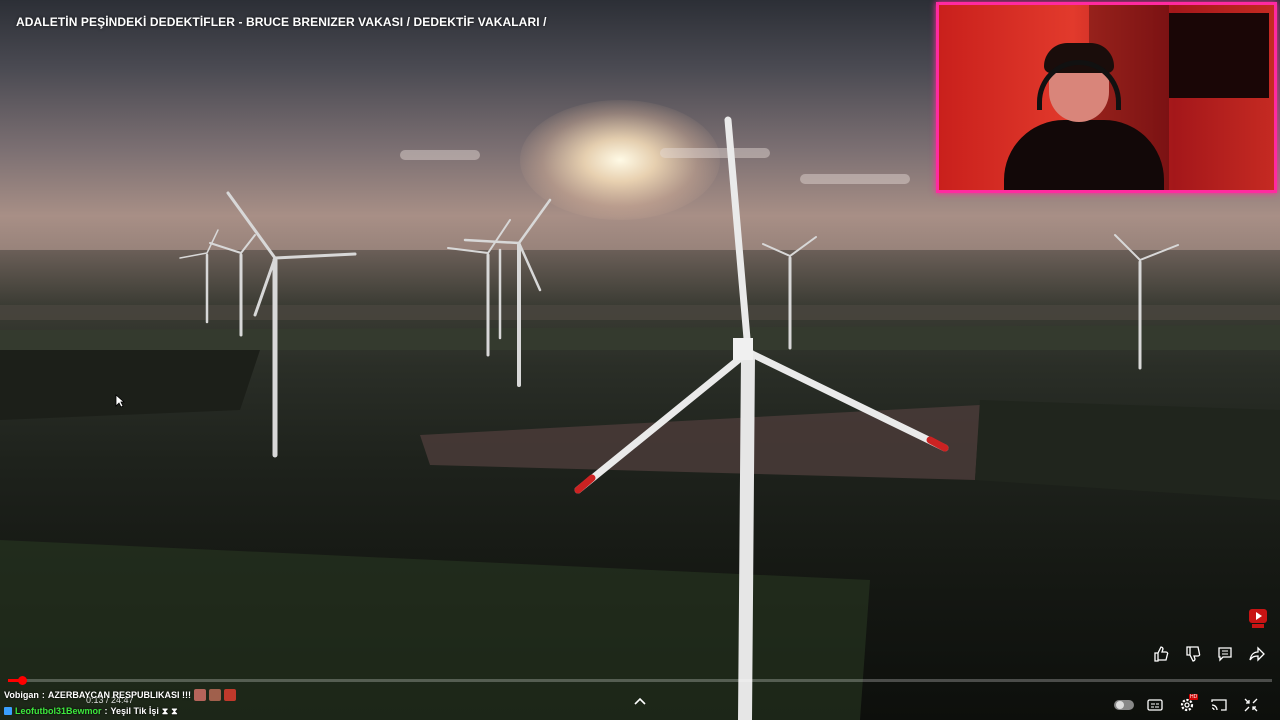 Image resolution: width=1280 pixels, height=720 pixels. I want to click on share-icon, so click(1257, 654).